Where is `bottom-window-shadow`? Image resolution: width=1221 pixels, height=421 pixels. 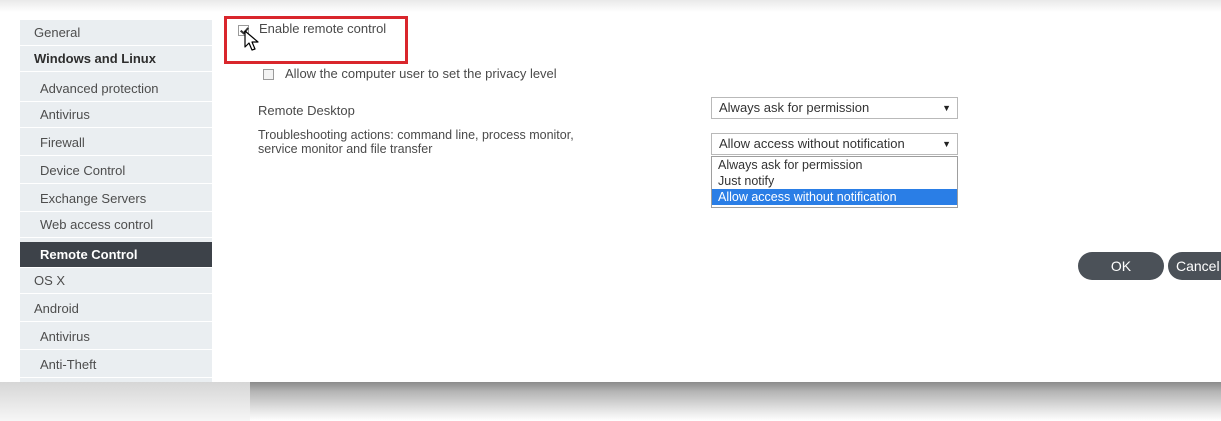
bottom-window-shadow is located at coordinates (610, 401).